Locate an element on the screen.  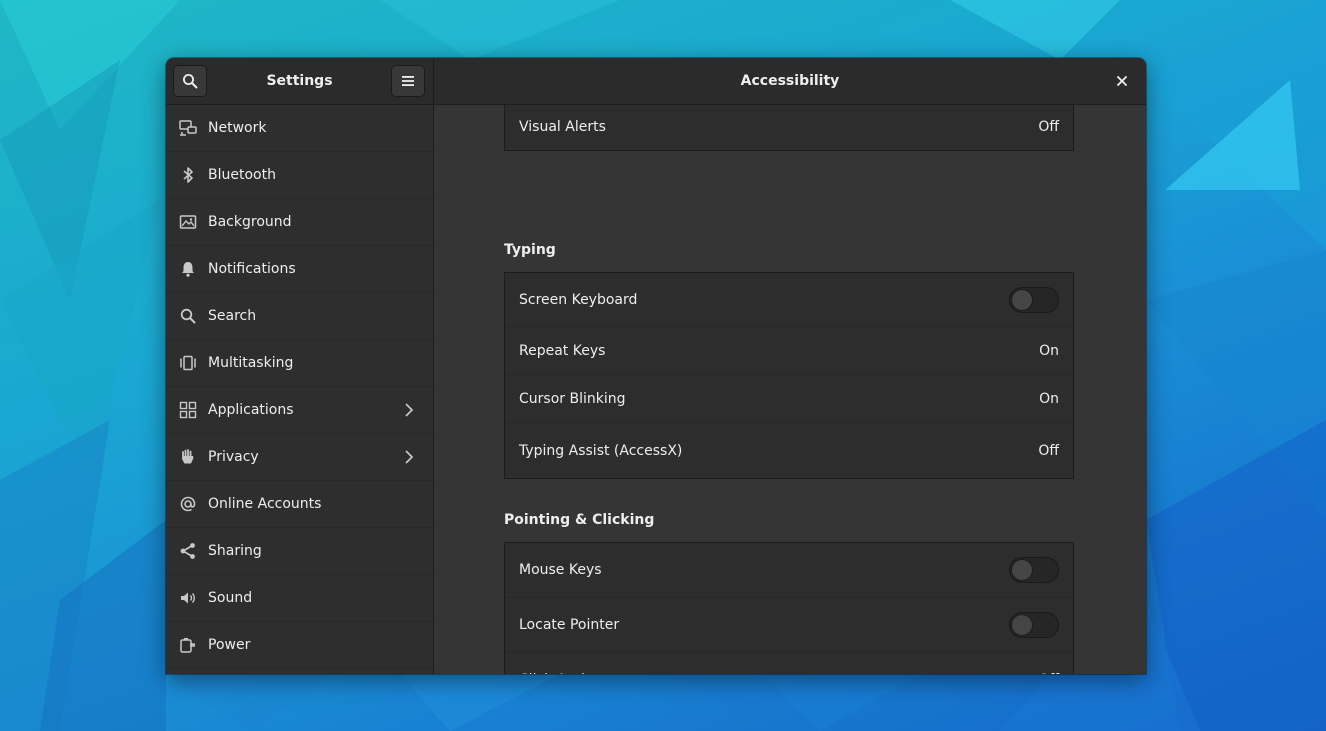
sidebar-item-label: Search is located at coordinates (232, 316).